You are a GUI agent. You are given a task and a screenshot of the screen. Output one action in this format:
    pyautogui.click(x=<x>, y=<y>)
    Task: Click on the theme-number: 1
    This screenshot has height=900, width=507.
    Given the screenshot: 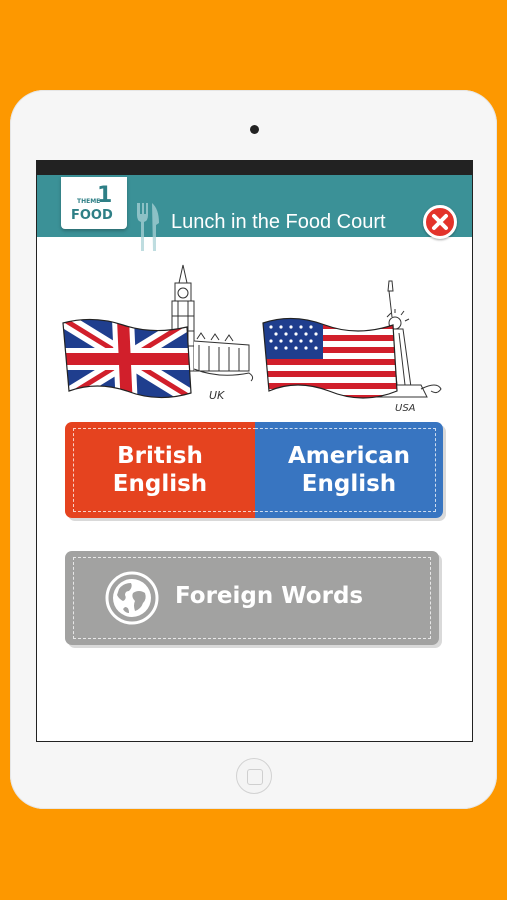 What is the action you would take?
    pyautogui.click(x=105, y=195)
    